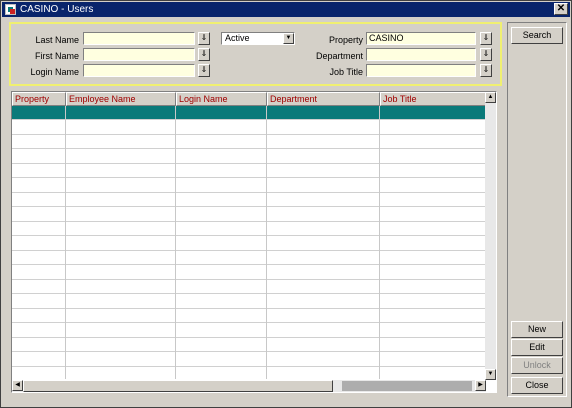 The image size is (572, 408). Describe the element at coordinates (204, 38) in the screenshot. I see `last-name-lov-icon: ⇓` at that location.